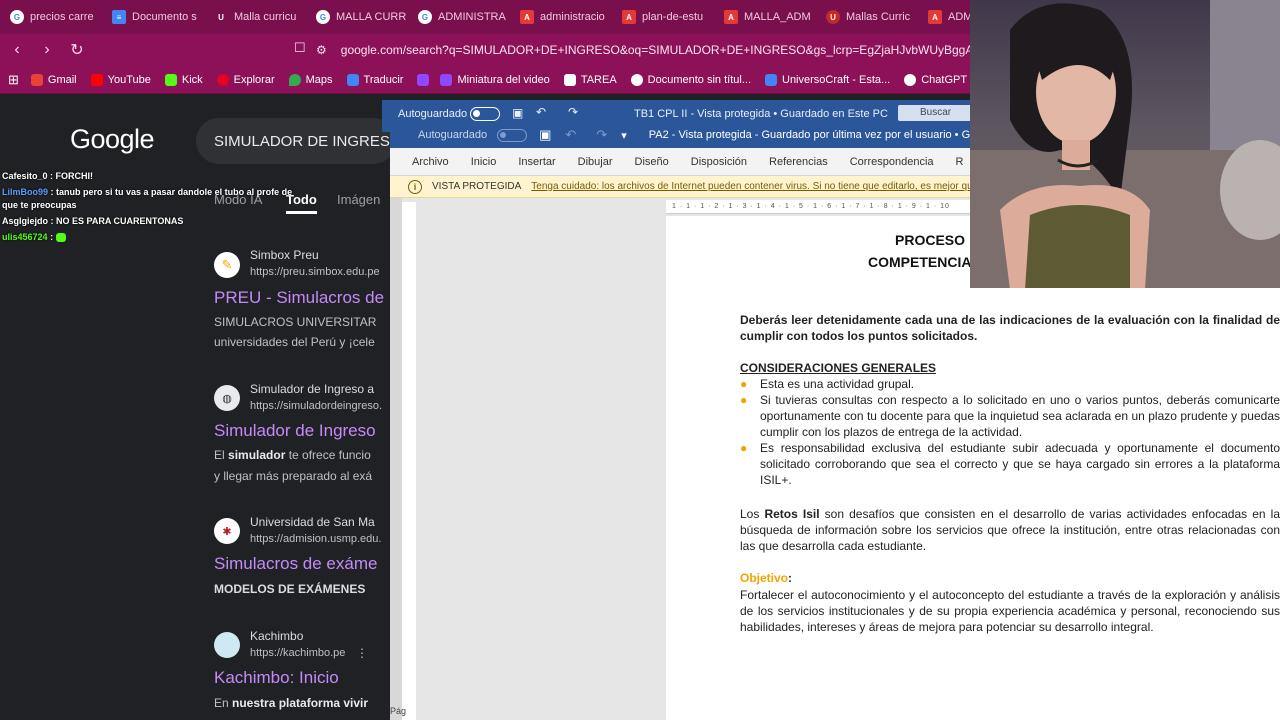 The image size is (1280, 720). Describe the element at coordinates (265, 17) in the screenshot. I see `tab-label: Malla curricu` at that location.